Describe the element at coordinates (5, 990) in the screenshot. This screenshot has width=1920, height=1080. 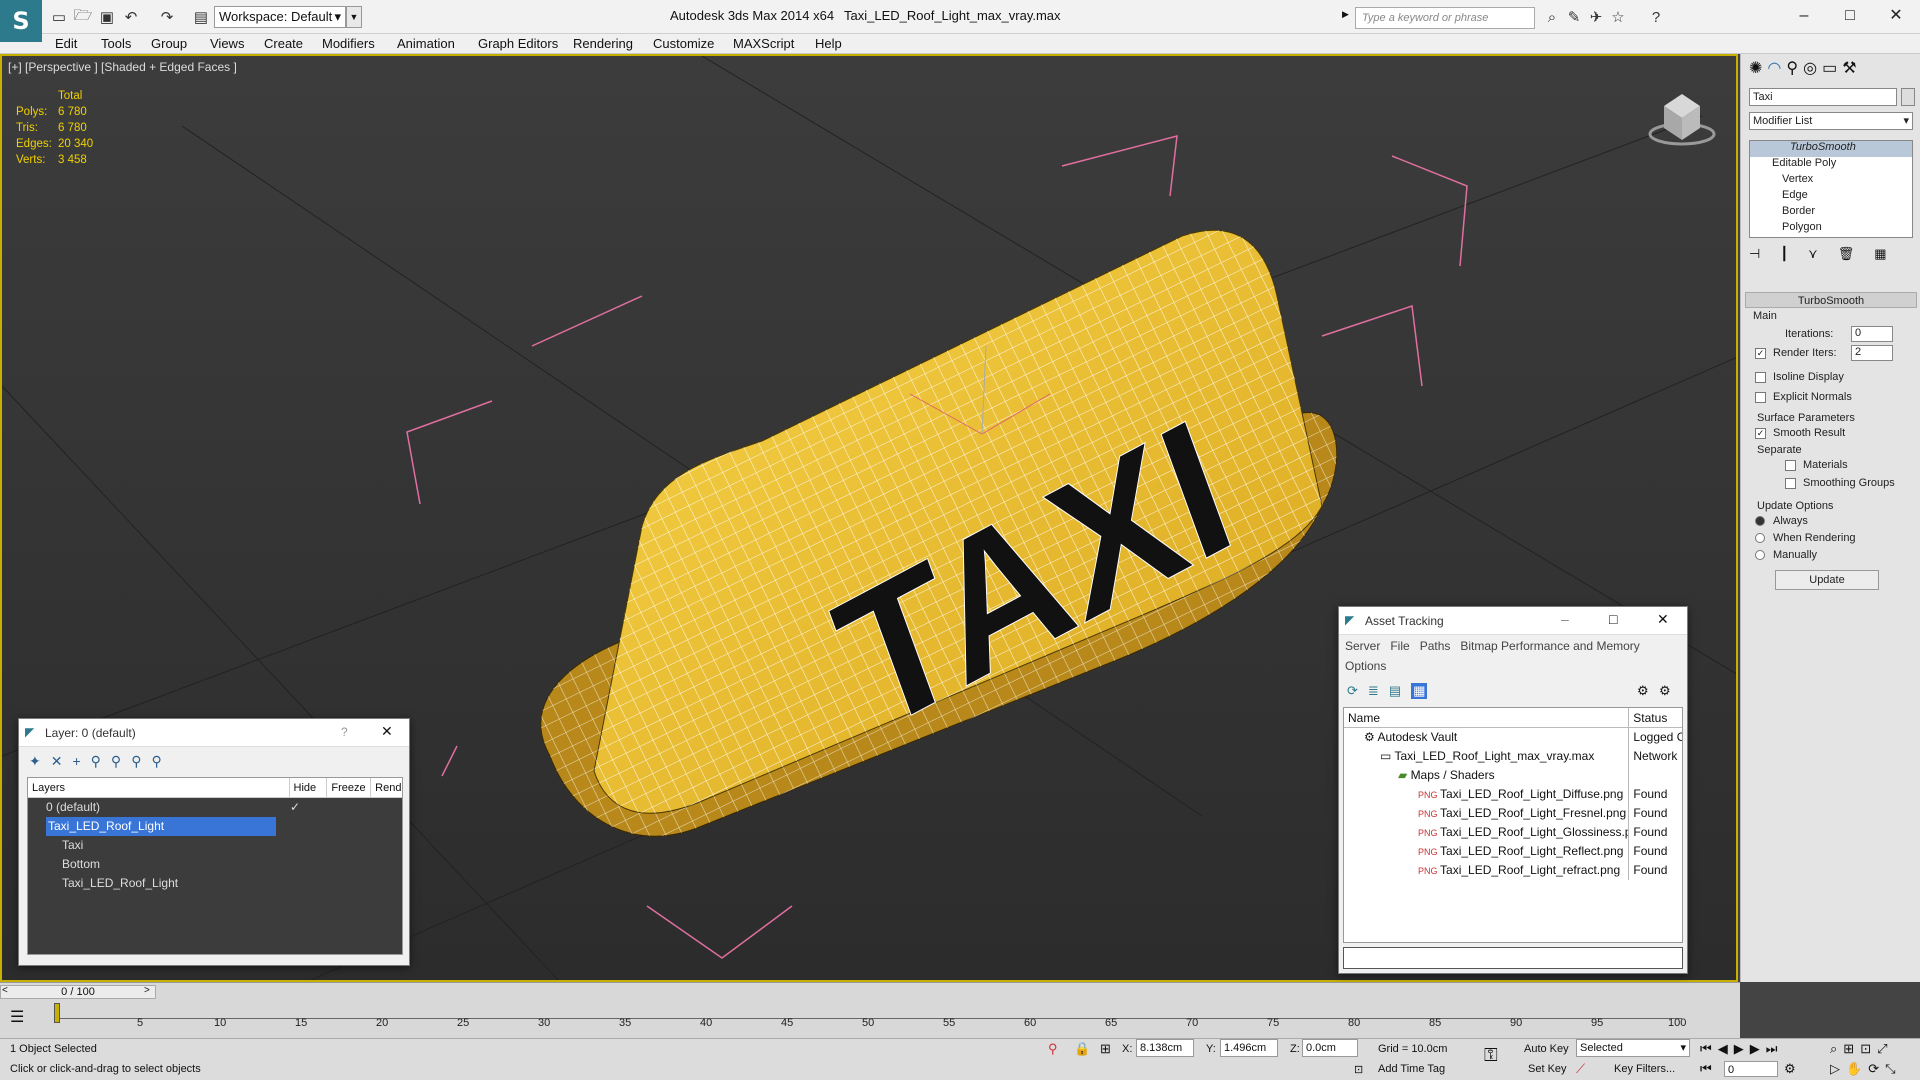
I see `time-prev-icon: <` at that location.